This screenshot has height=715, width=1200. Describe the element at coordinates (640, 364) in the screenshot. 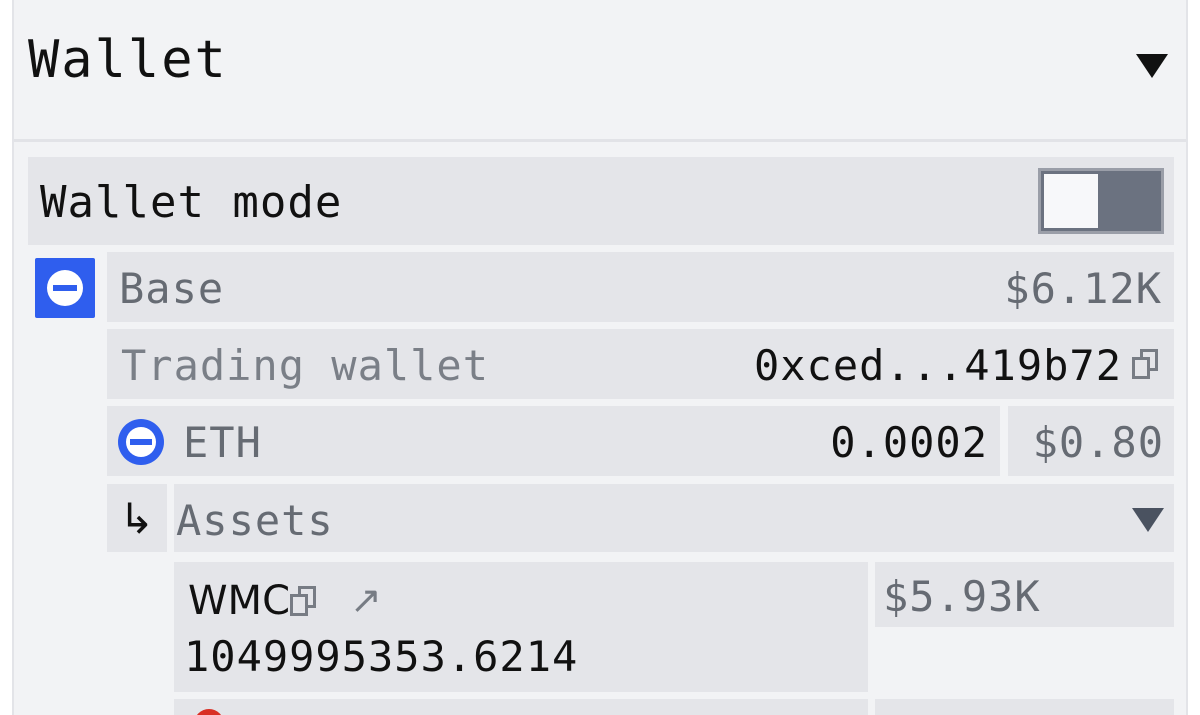

I see `trading-wallet-row: Trading wallet 0xced...419b72` at that location.